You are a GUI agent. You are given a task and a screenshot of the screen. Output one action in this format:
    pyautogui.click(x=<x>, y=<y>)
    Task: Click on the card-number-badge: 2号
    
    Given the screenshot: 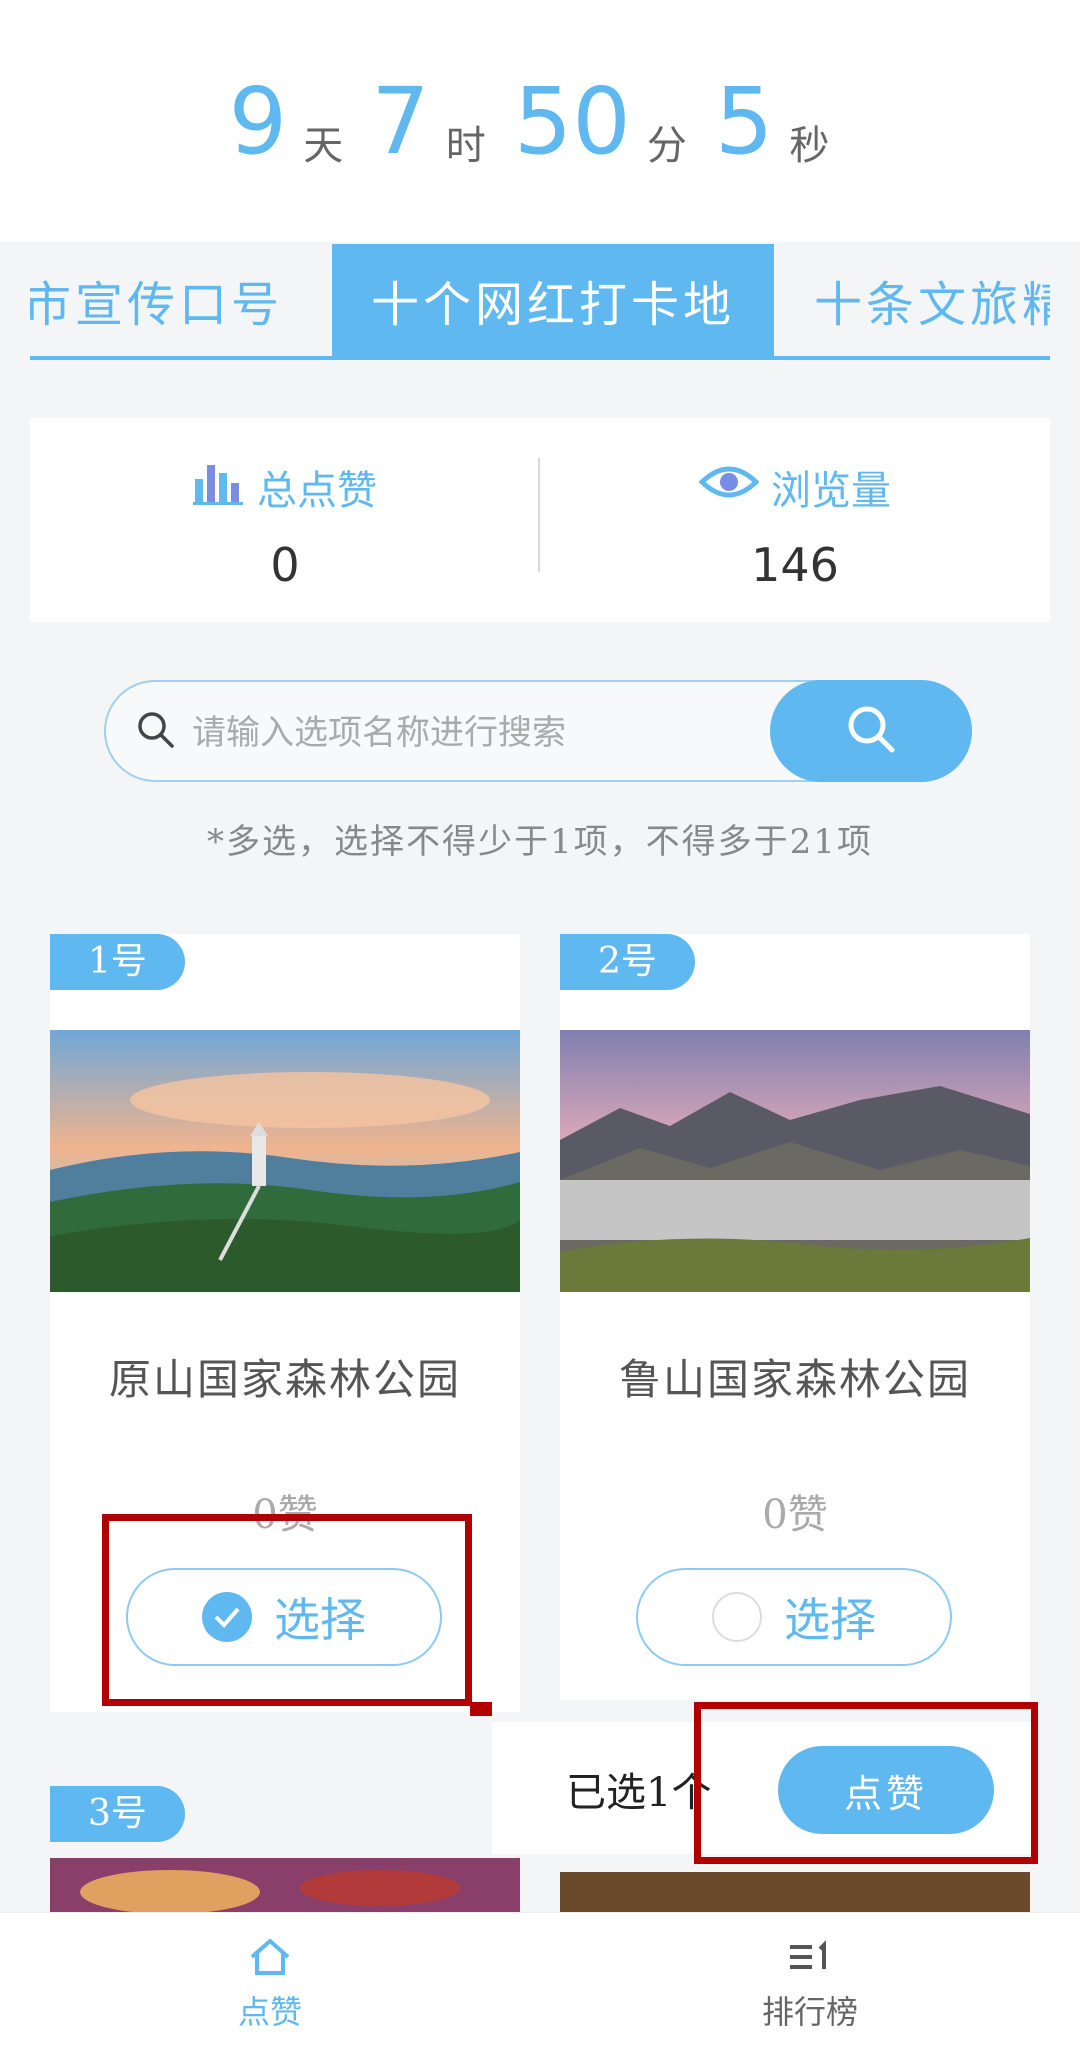 What is the action you would take?
    pyautogui.click(x=627, y=962)
    